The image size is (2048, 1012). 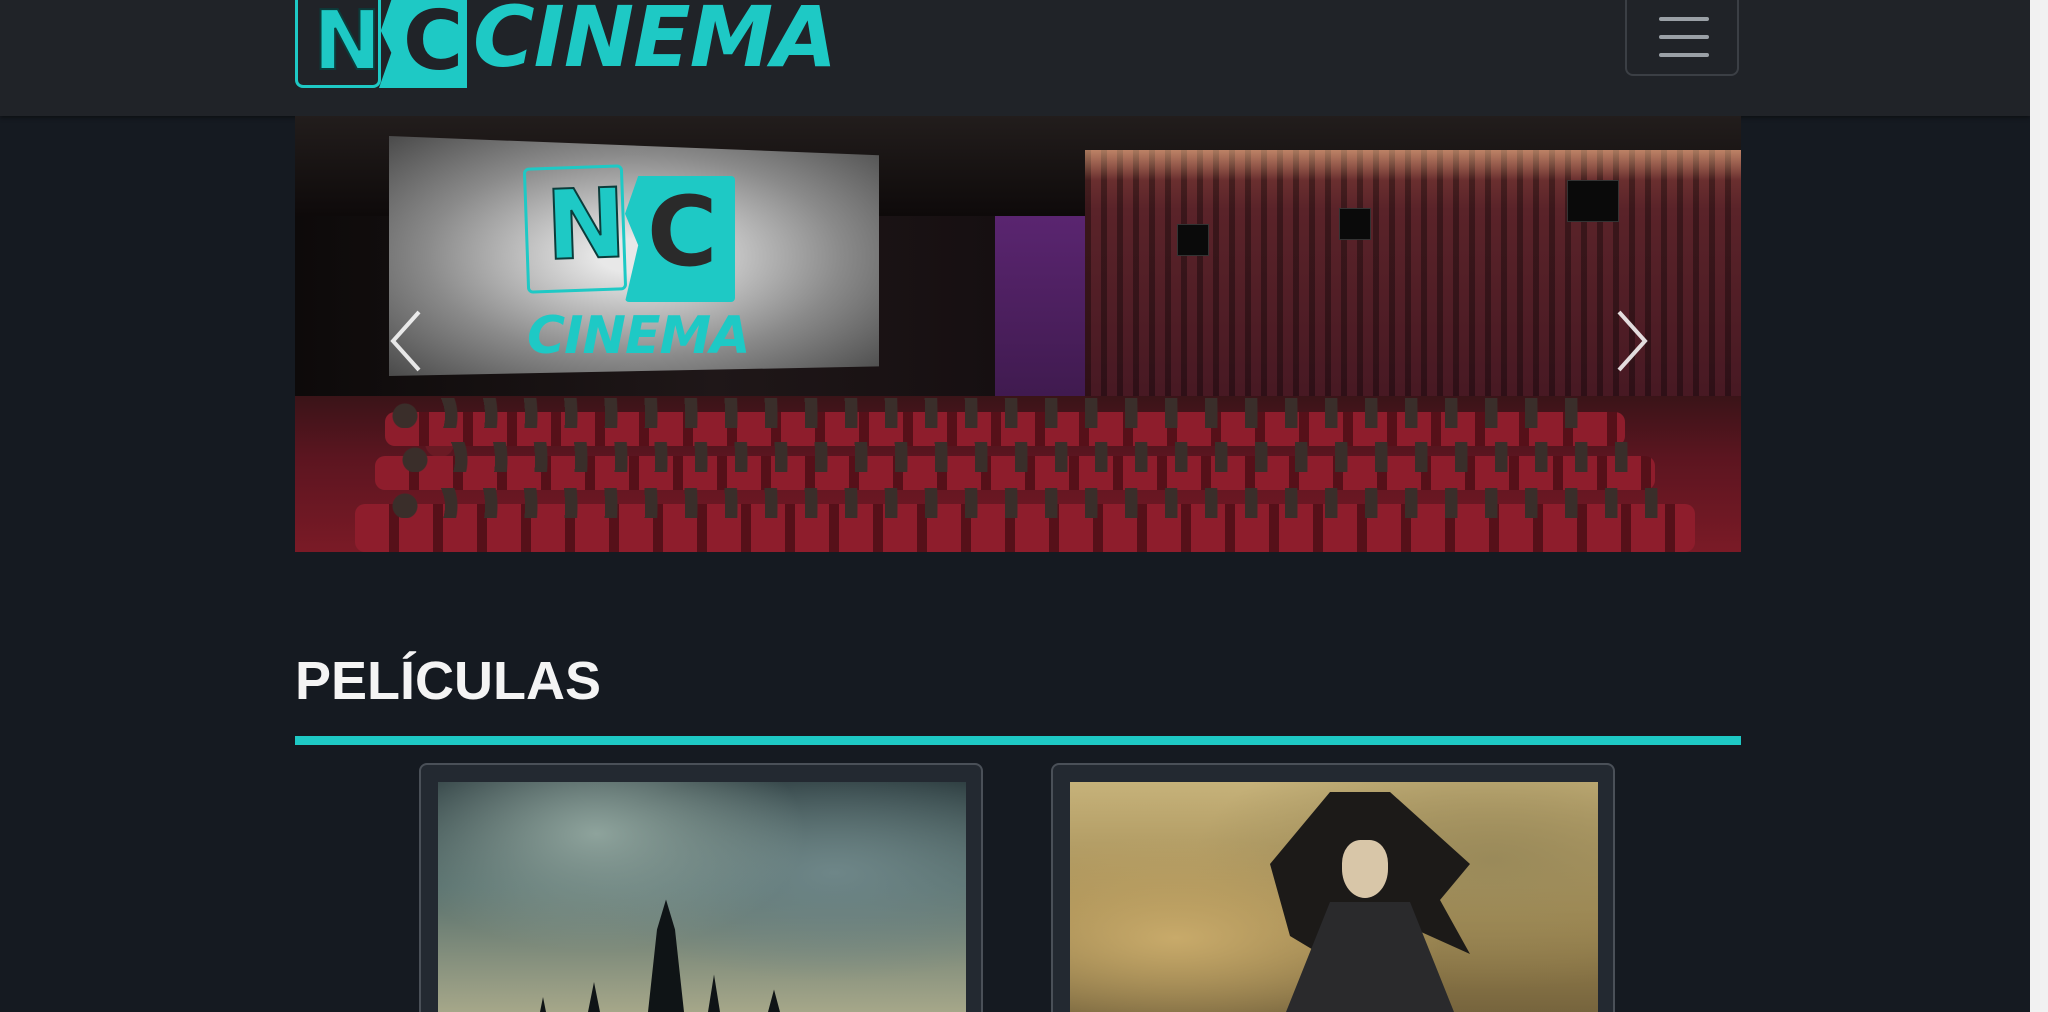 I want to click on chevron-left-icon, so click(x=405, y=341).